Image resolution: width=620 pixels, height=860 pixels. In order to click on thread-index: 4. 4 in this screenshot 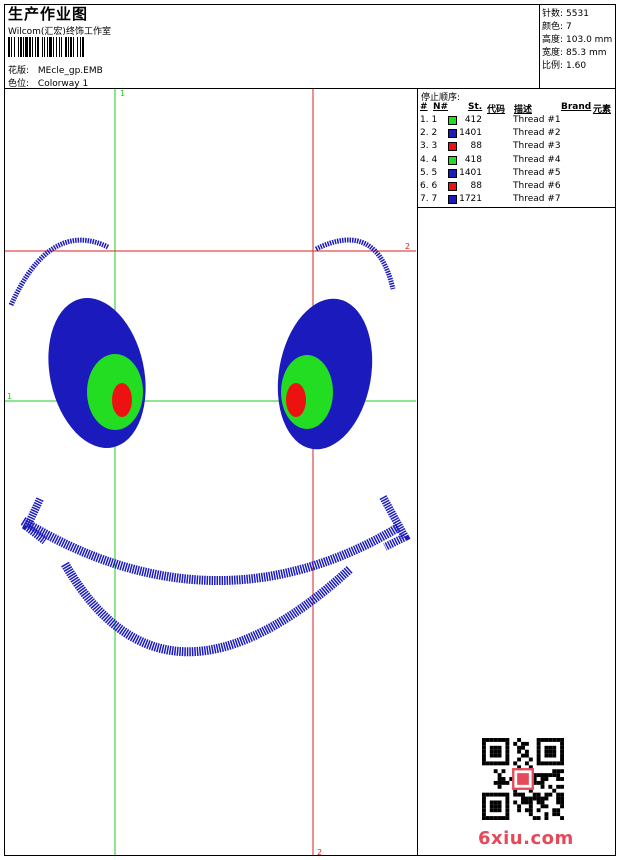, I will do `click(429, 159)`.